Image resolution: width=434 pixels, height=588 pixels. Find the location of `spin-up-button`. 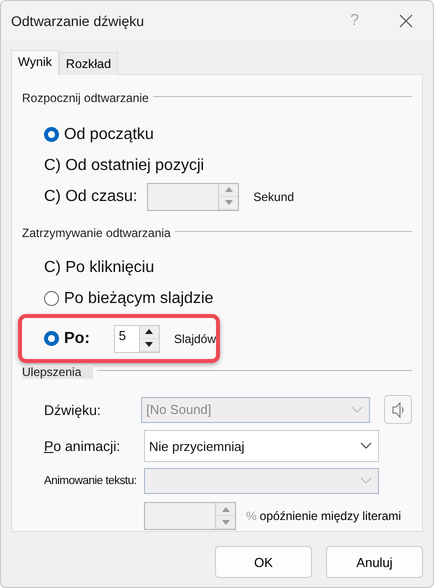

spin-up-button is located at coordinates (149, 332).